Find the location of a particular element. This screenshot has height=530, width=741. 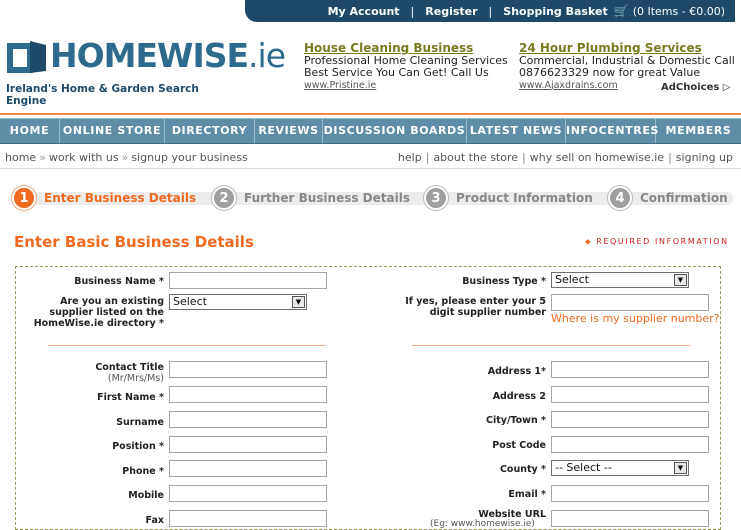

breadcrumb-current: signup your business is located at coordinates (189, 157).